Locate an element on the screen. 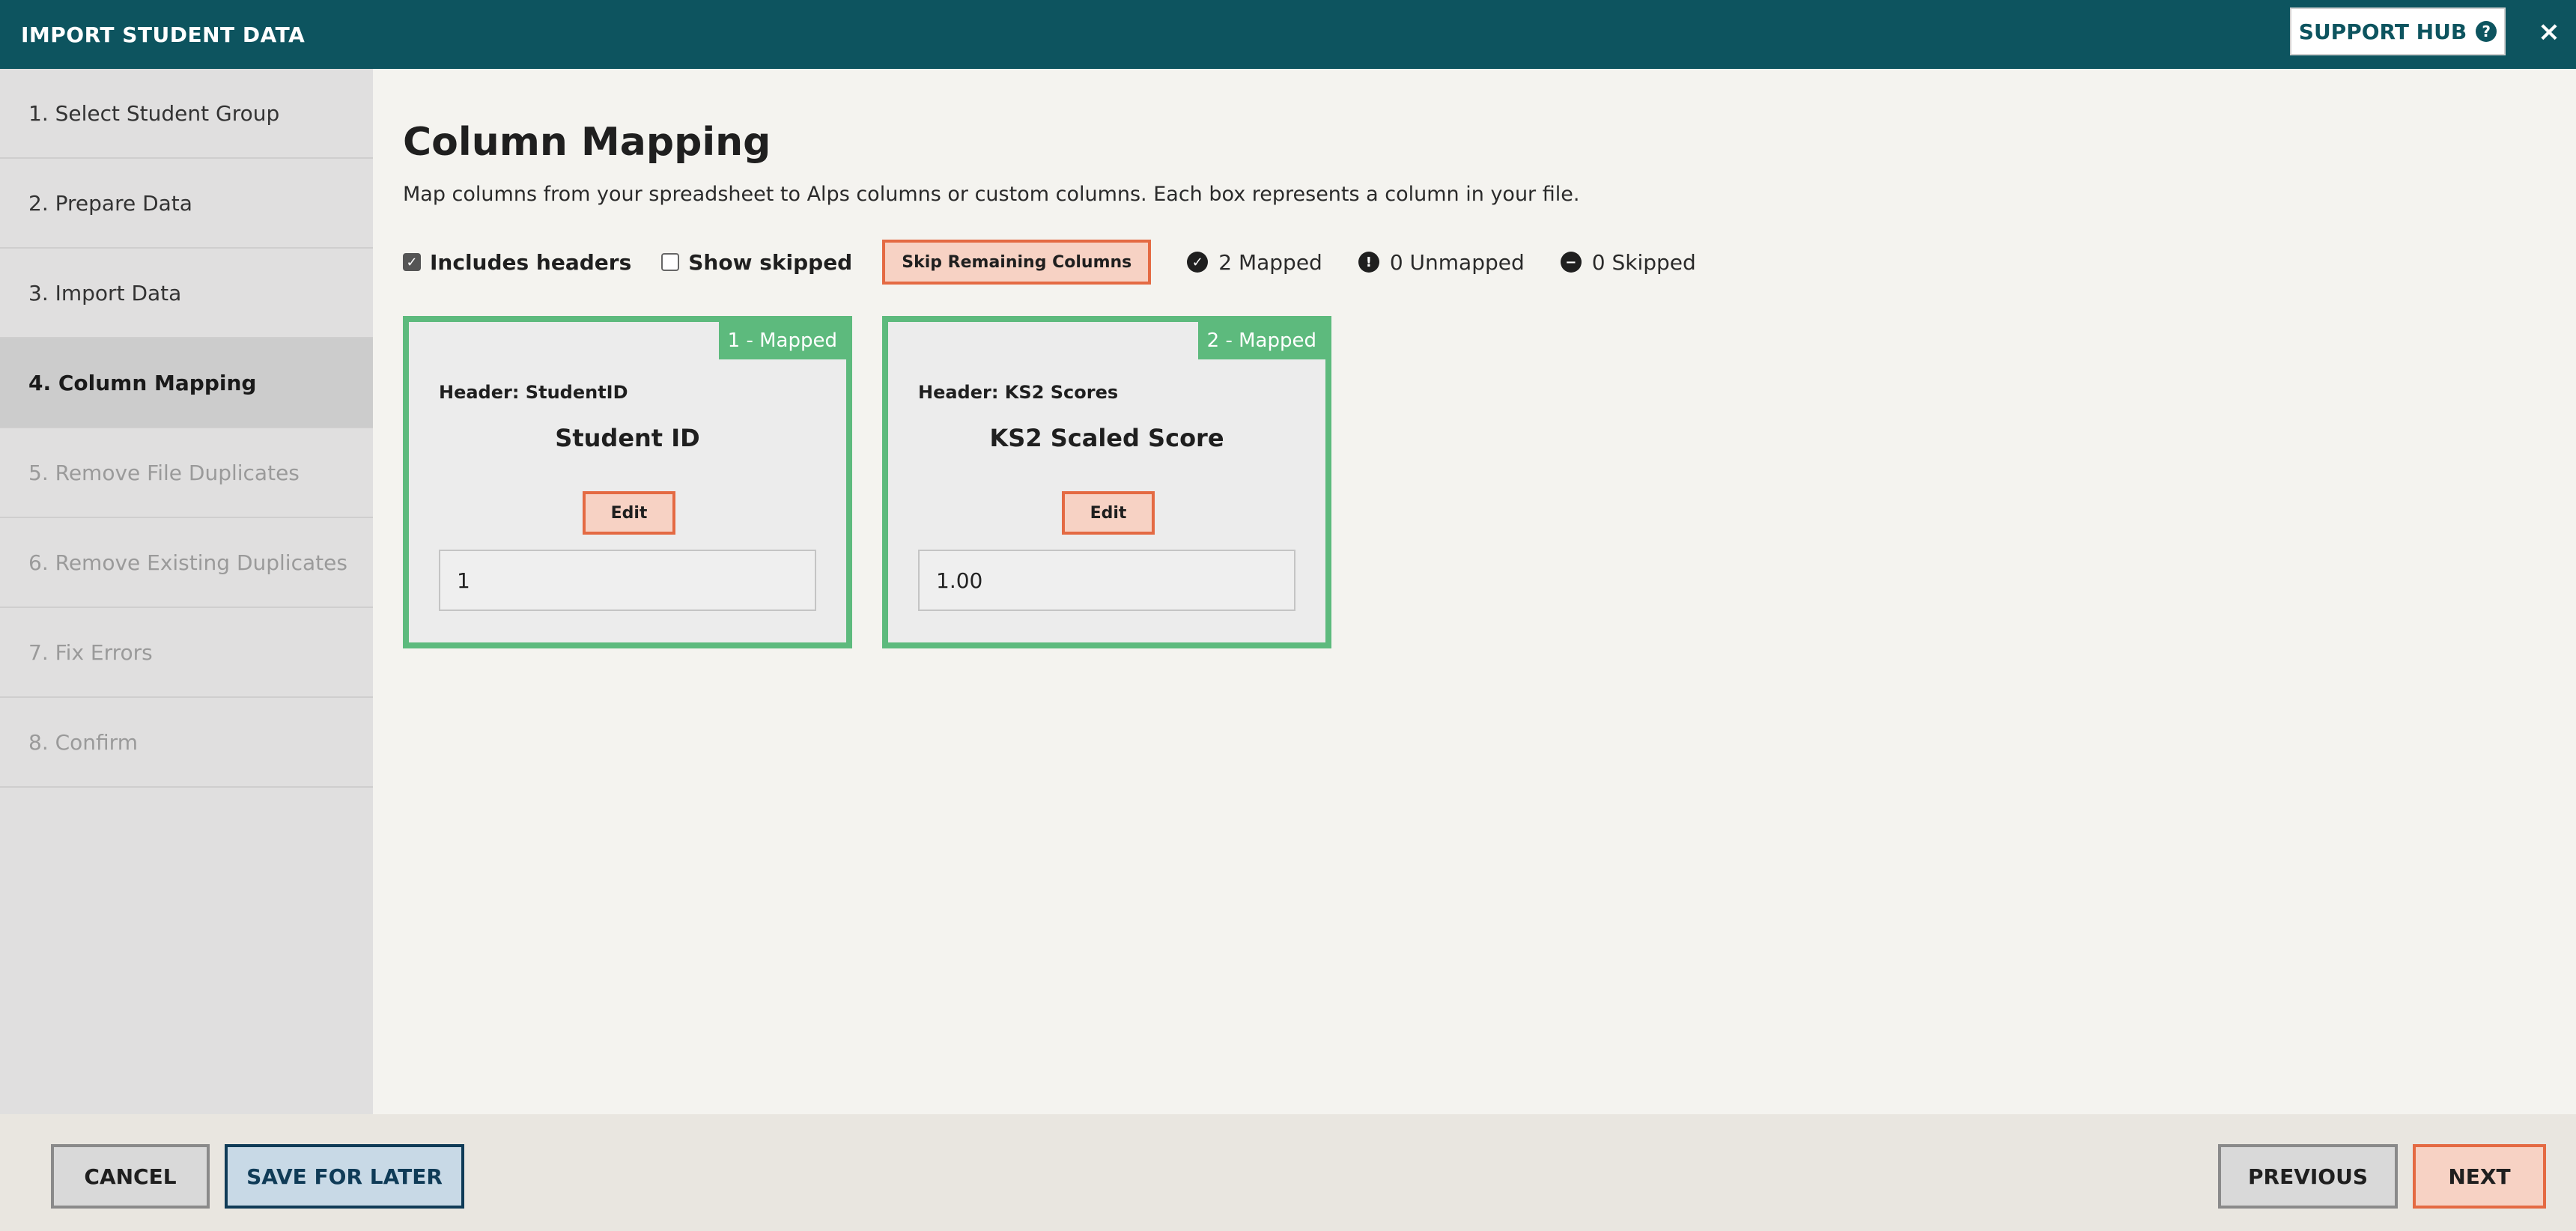  step-label: 1. Select Student Group is located at coordinates (154, 113).